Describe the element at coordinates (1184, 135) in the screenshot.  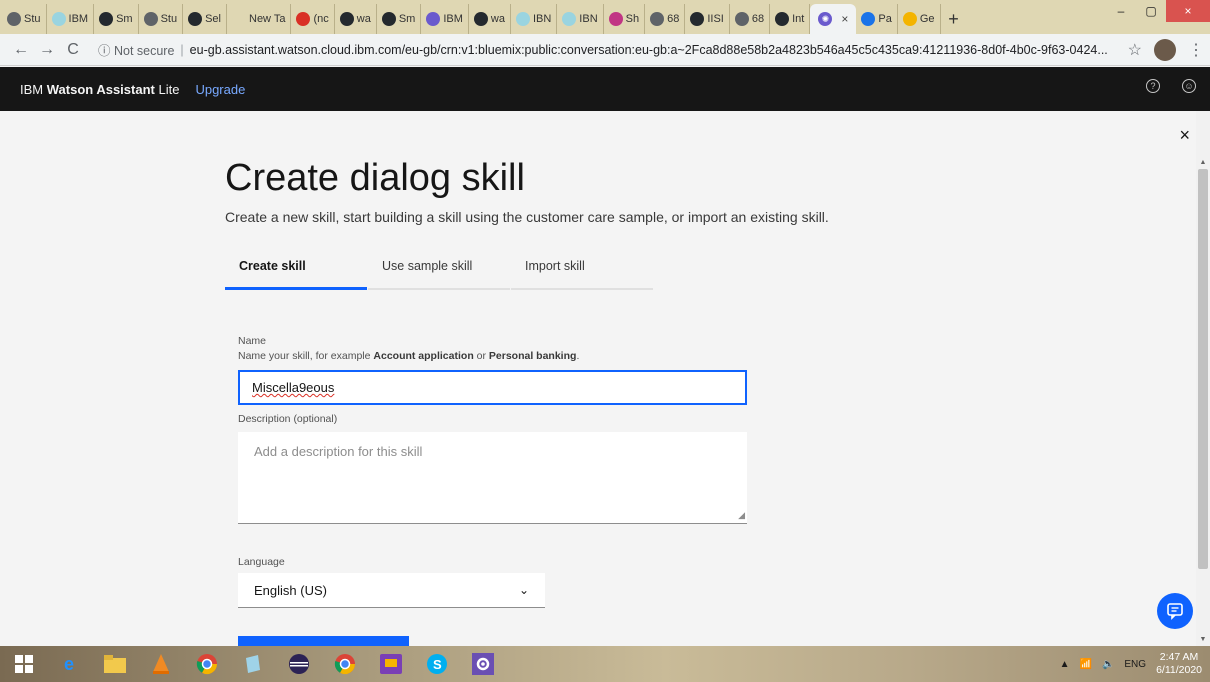
I see `close-panel-icon: ×` at that location.